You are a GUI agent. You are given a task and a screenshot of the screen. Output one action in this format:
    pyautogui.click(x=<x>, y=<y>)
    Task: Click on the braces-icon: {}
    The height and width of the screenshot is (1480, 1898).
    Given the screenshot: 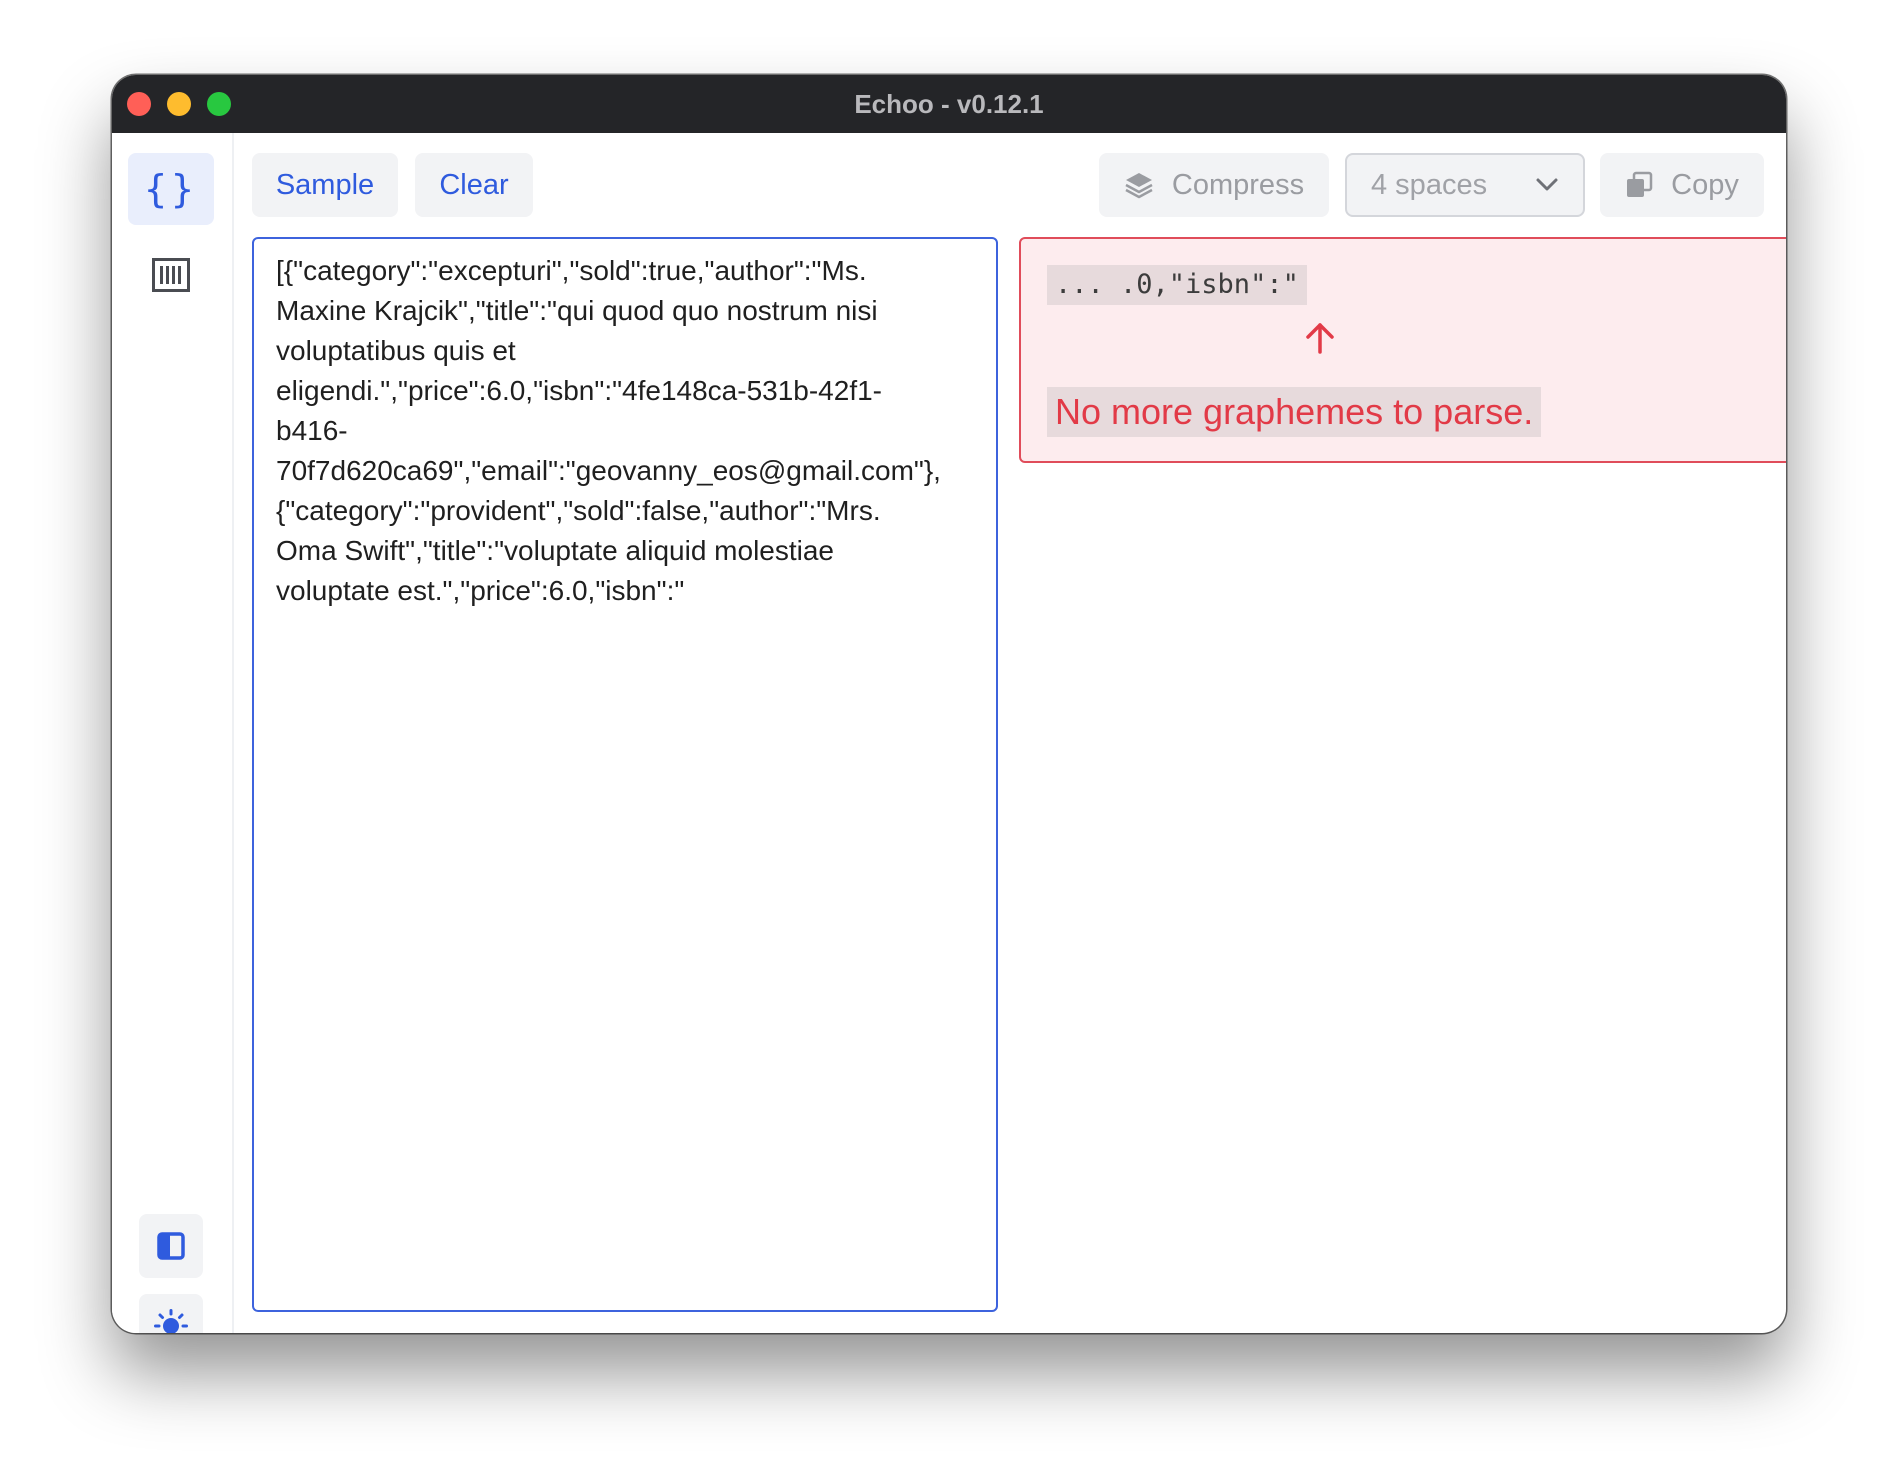 What is the action you would take?
    pyautogui.click(x=171, y=189)
    